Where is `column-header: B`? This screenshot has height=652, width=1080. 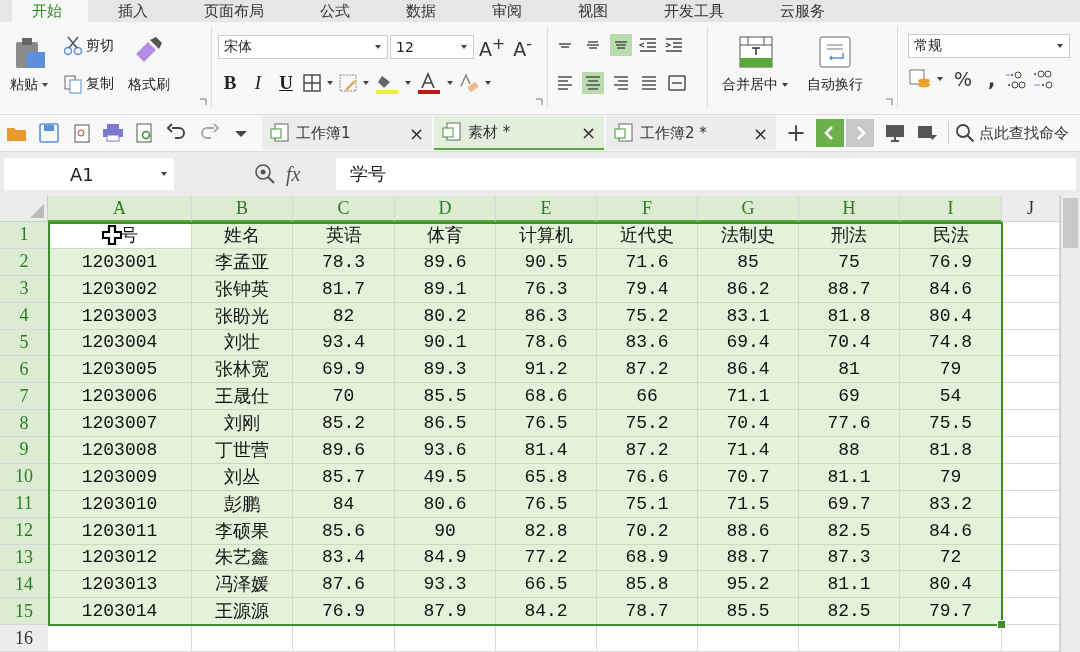 column-header: B is located at coordinates (242, 209).